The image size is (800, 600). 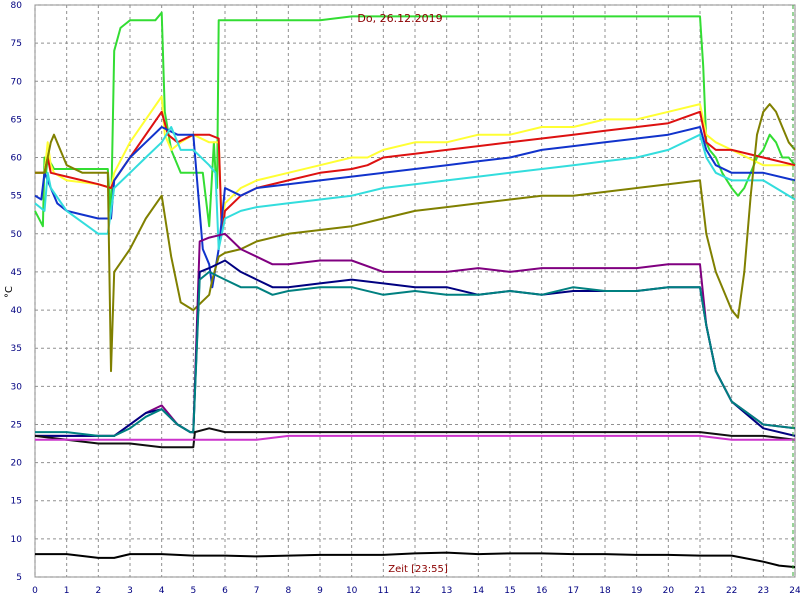 I want to click on x-tick-label: 17, so click(x=573, y=591).